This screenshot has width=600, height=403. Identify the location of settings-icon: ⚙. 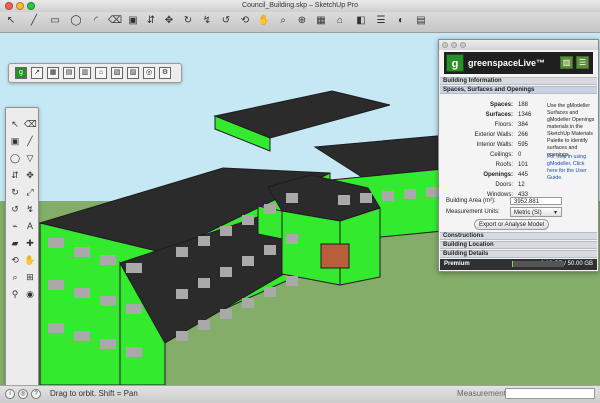
(165, 73).